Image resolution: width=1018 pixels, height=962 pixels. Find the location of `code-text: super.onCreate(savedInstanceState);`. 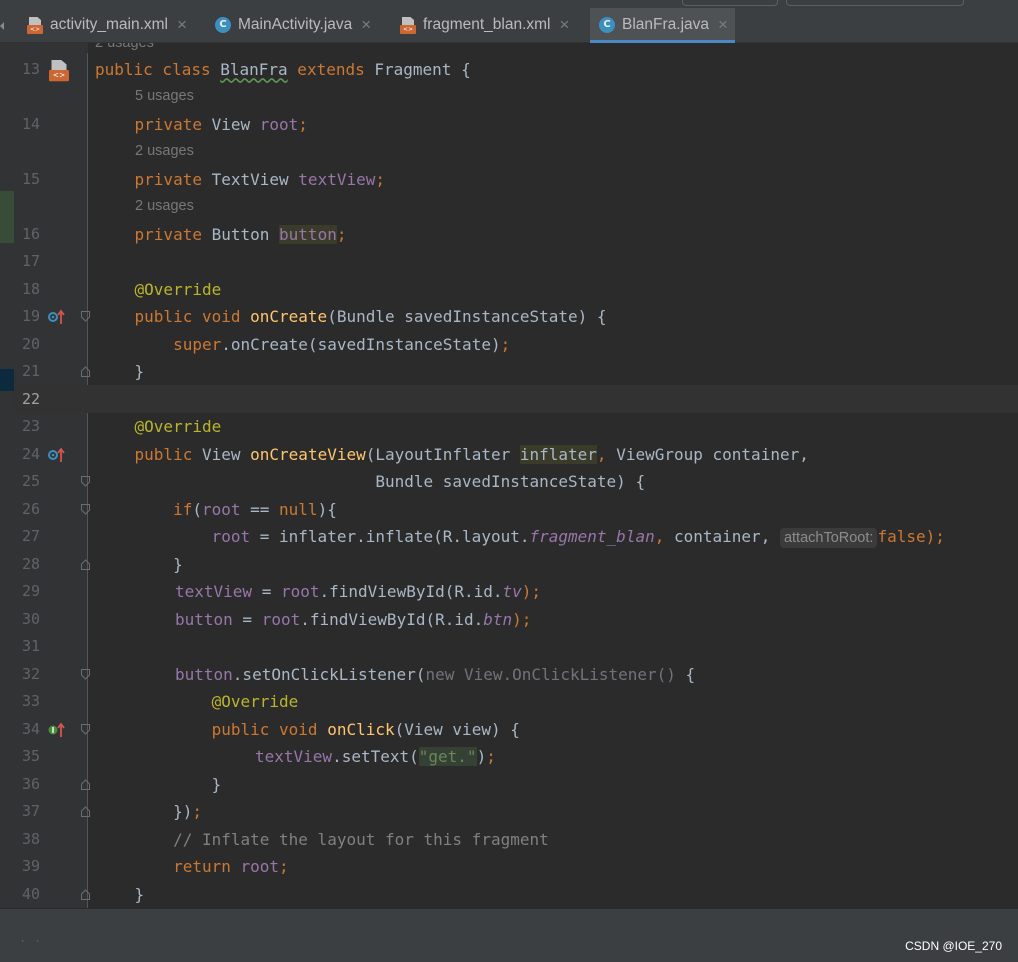

code-text: super.onCreate(savedInstanceState); is located at coordinates (303, 344).